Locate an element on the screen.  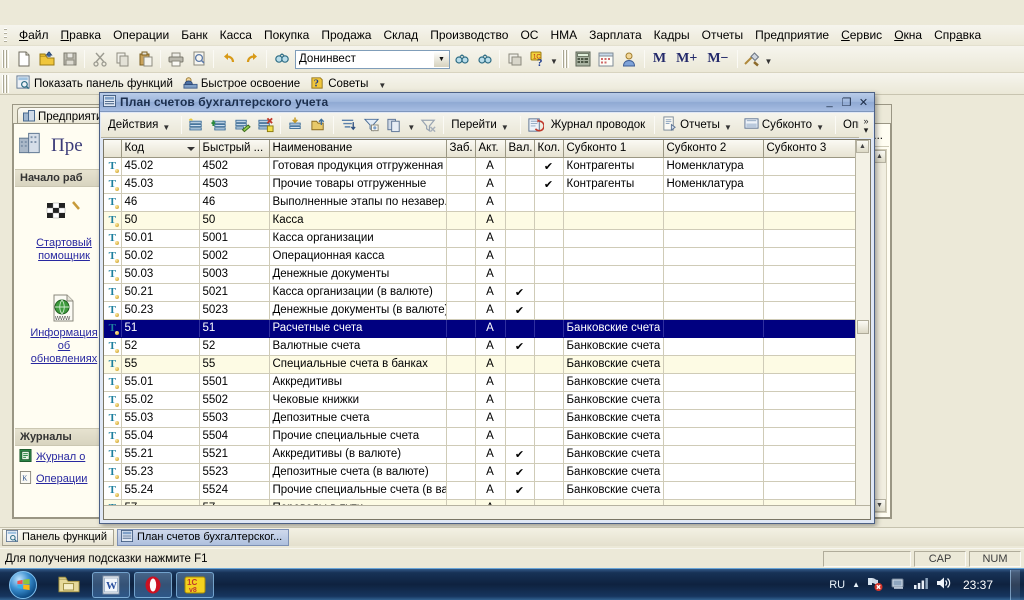
menu-item-9: ОС is located at coordinates (529, 35).